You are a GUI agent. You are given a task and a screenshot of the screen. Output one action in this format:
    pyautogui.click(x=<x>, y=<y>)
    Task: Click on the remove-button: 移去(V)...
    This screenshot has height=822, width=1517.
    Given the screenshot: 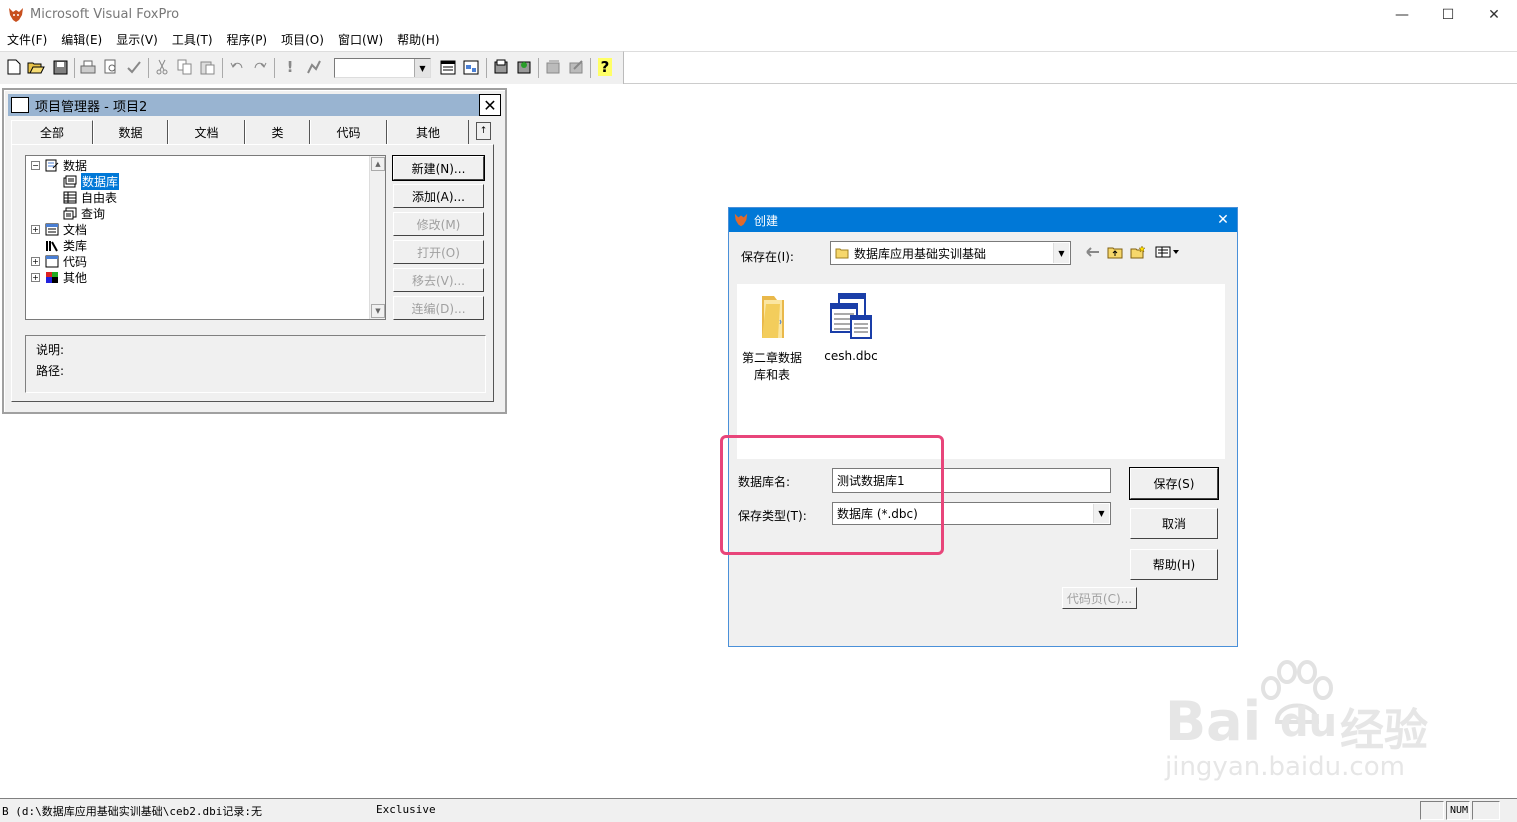 What is the action you would take?
    pyautogui.click(x=438, y=280)
    